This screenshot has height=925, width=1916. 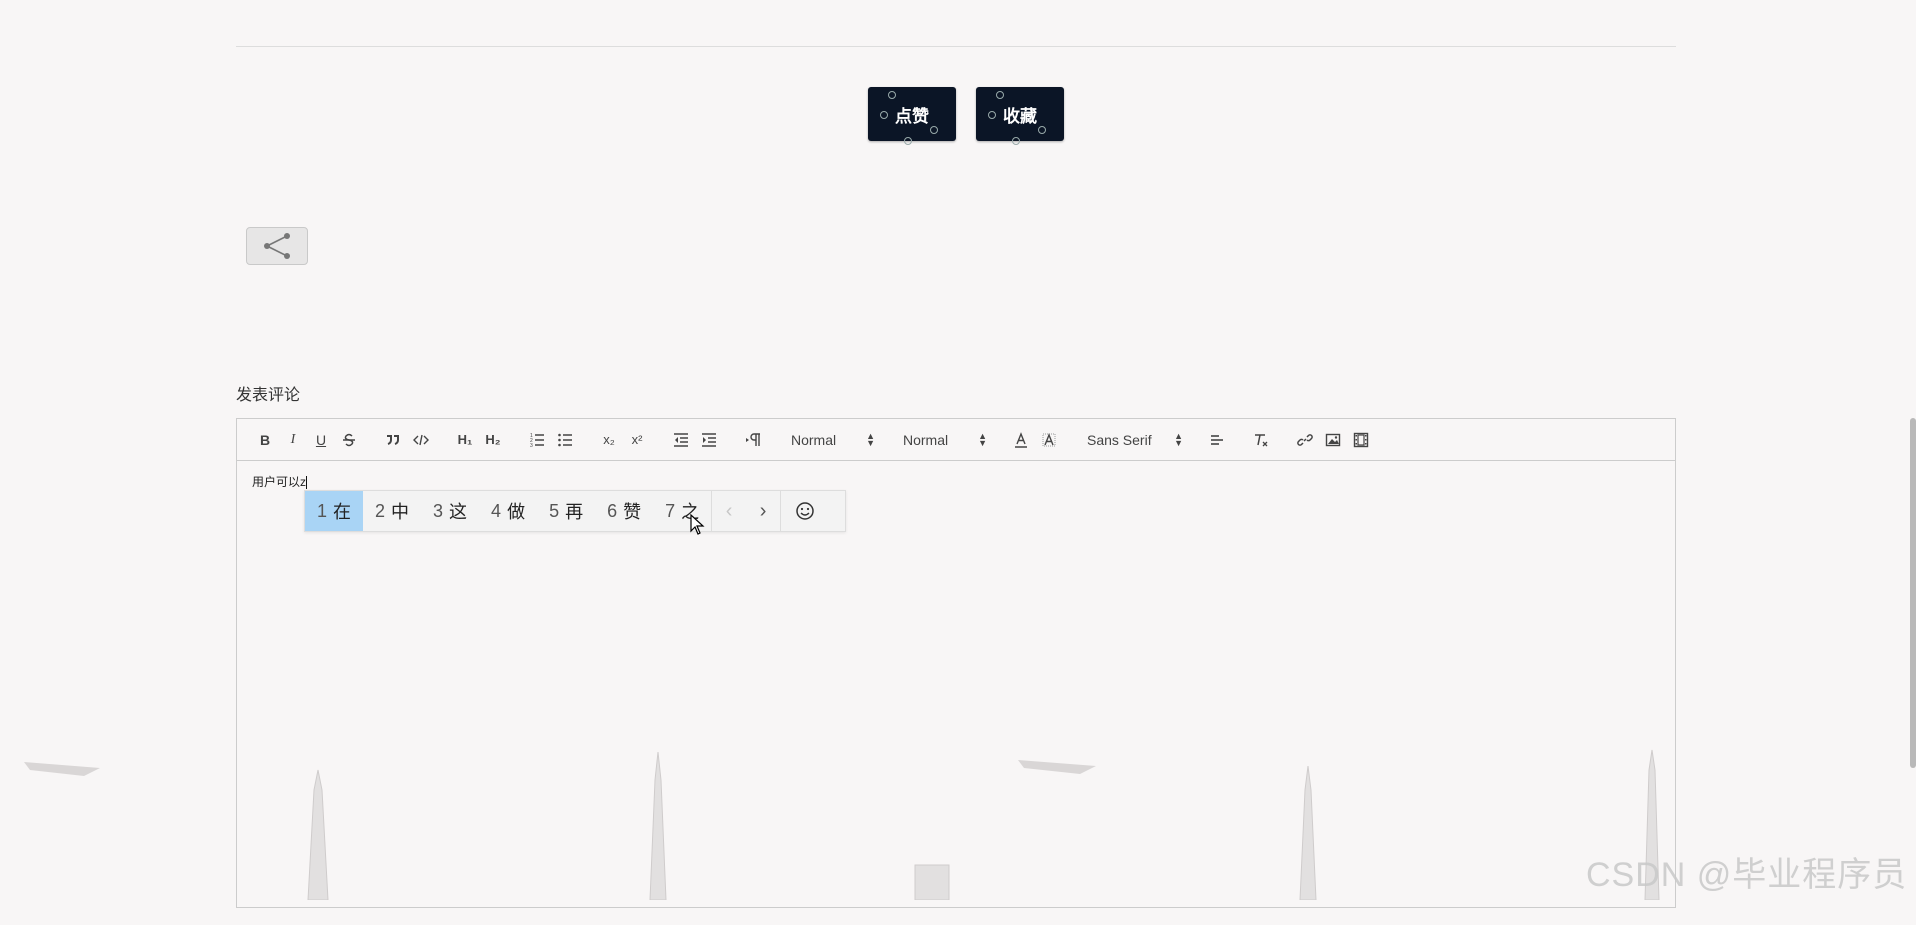 I want to click on link-button, so click(x=1305, y=440).